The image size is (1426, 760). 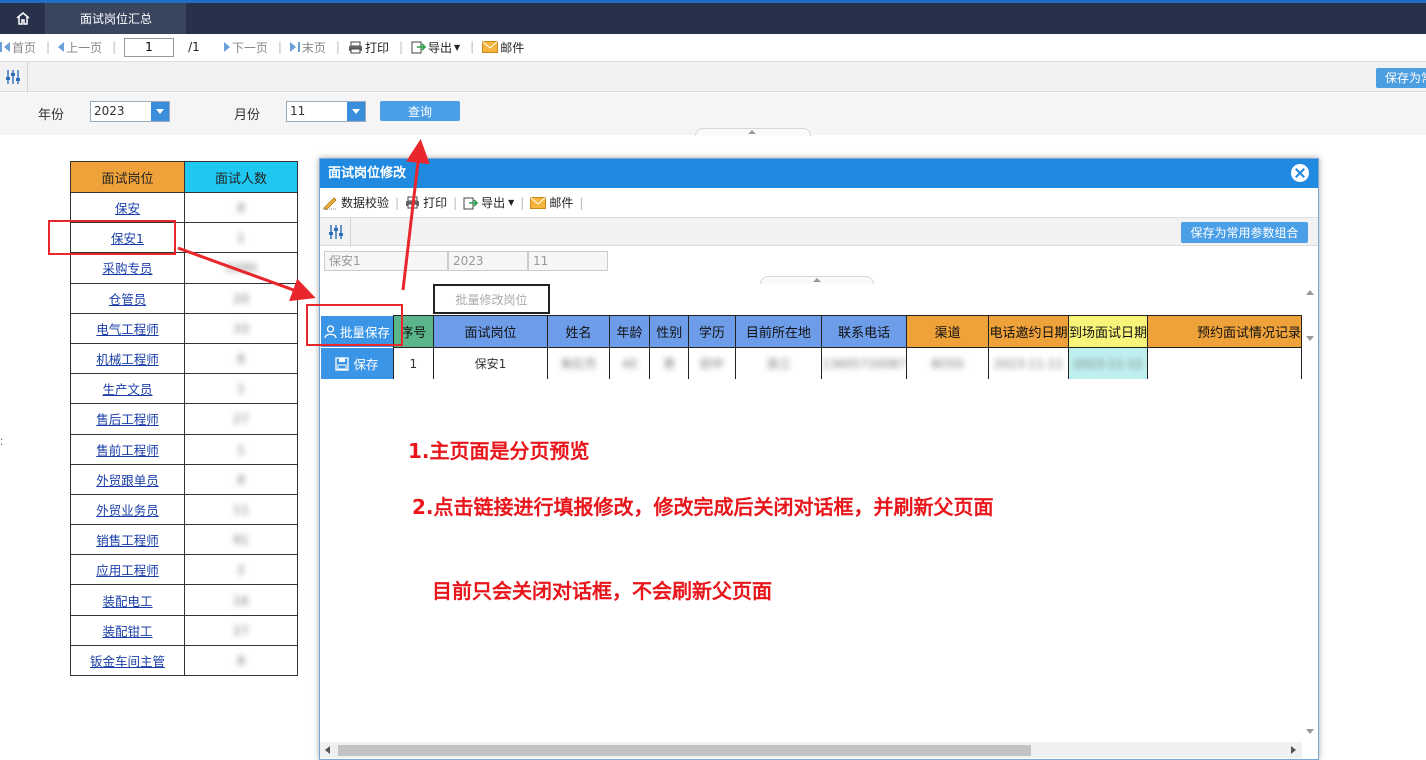 What do you see at coordinates (488, 202) in the screenshot?
I see `dialog-export-button: 导出 ▼` at bounding box center [488, 202].